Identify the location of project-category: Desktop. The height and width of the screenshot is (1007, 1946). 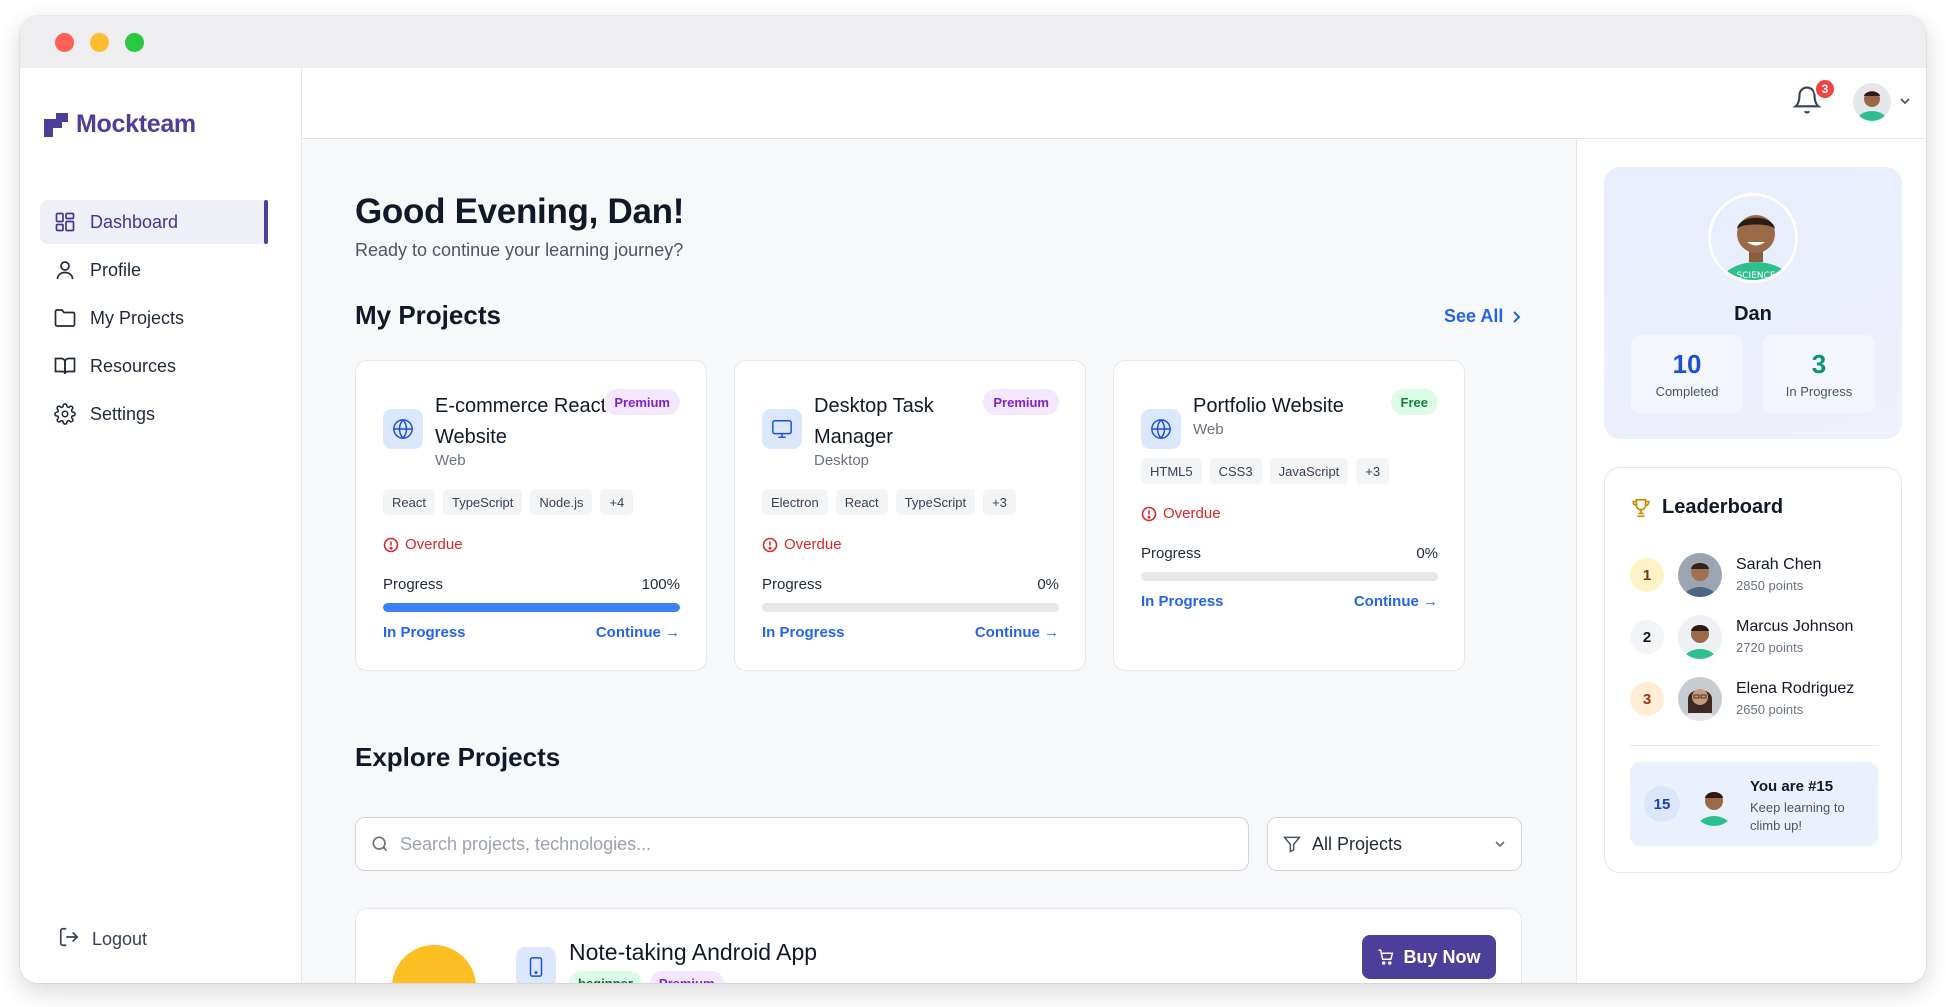
(842, 460).